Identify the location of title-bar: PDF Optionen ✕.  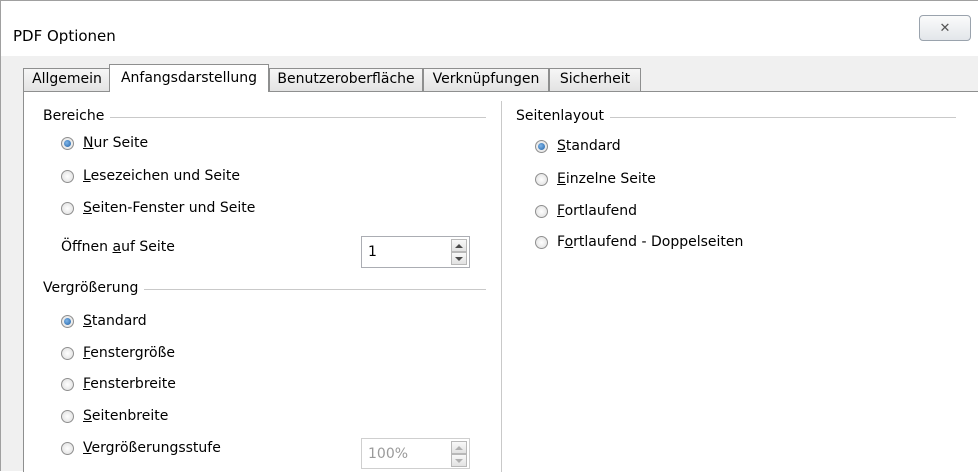
(489, 28).